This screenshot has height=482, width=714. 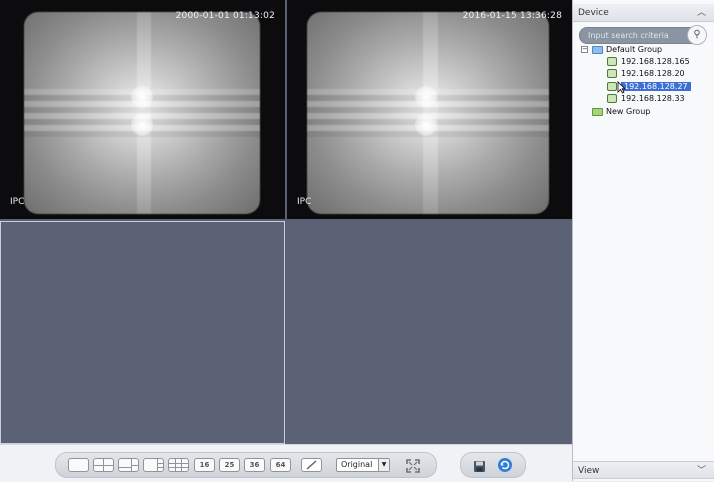 I want to click on device-label: 192.168.128.165, so click(x=655, y=61).